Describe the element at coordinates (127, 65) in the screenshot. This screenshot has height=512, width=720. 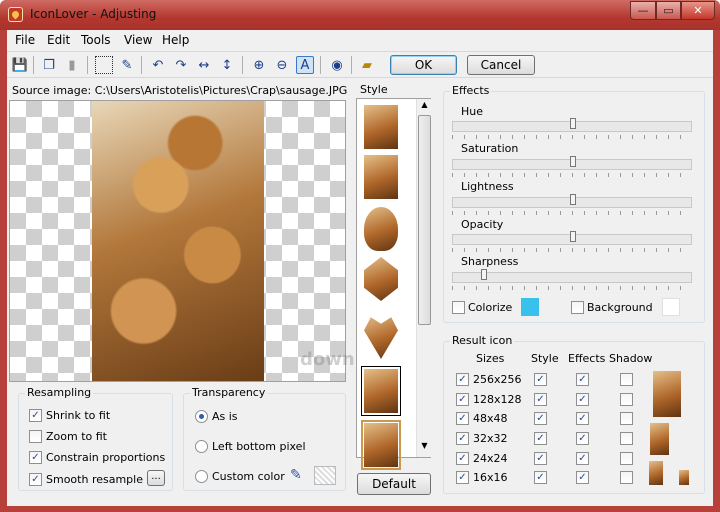
I see `eyedropper-icon: ✎` at that location.